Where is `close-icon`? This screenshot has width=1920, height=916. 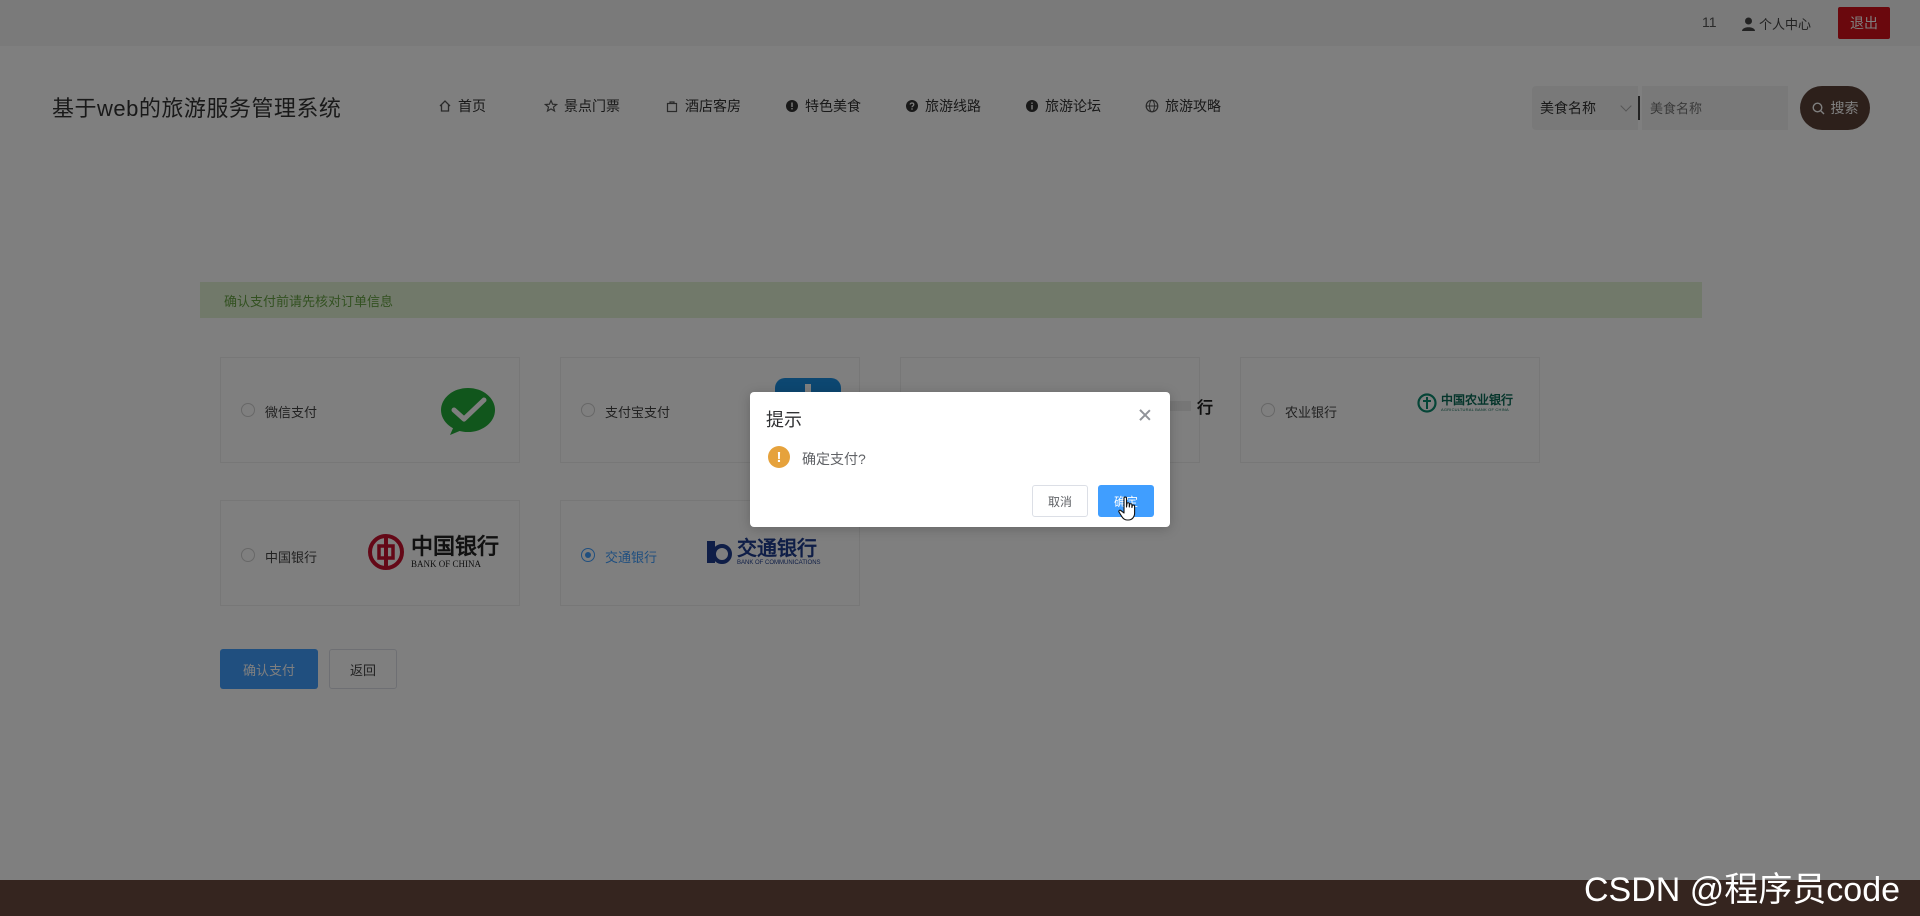 close-icon is located at coordinates (1145, 415).